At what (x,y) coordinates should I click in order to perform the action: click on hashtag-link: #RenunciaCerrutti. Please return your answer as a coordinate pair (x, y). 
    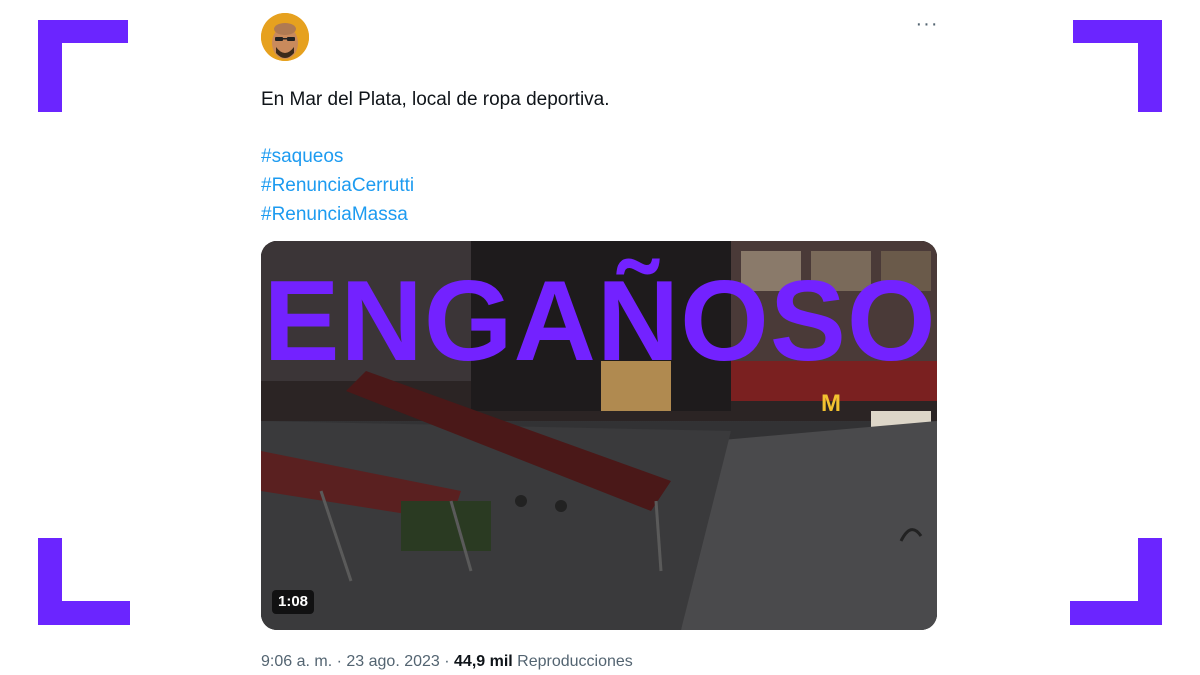
    Looking at the image, I should click on (337, 185).